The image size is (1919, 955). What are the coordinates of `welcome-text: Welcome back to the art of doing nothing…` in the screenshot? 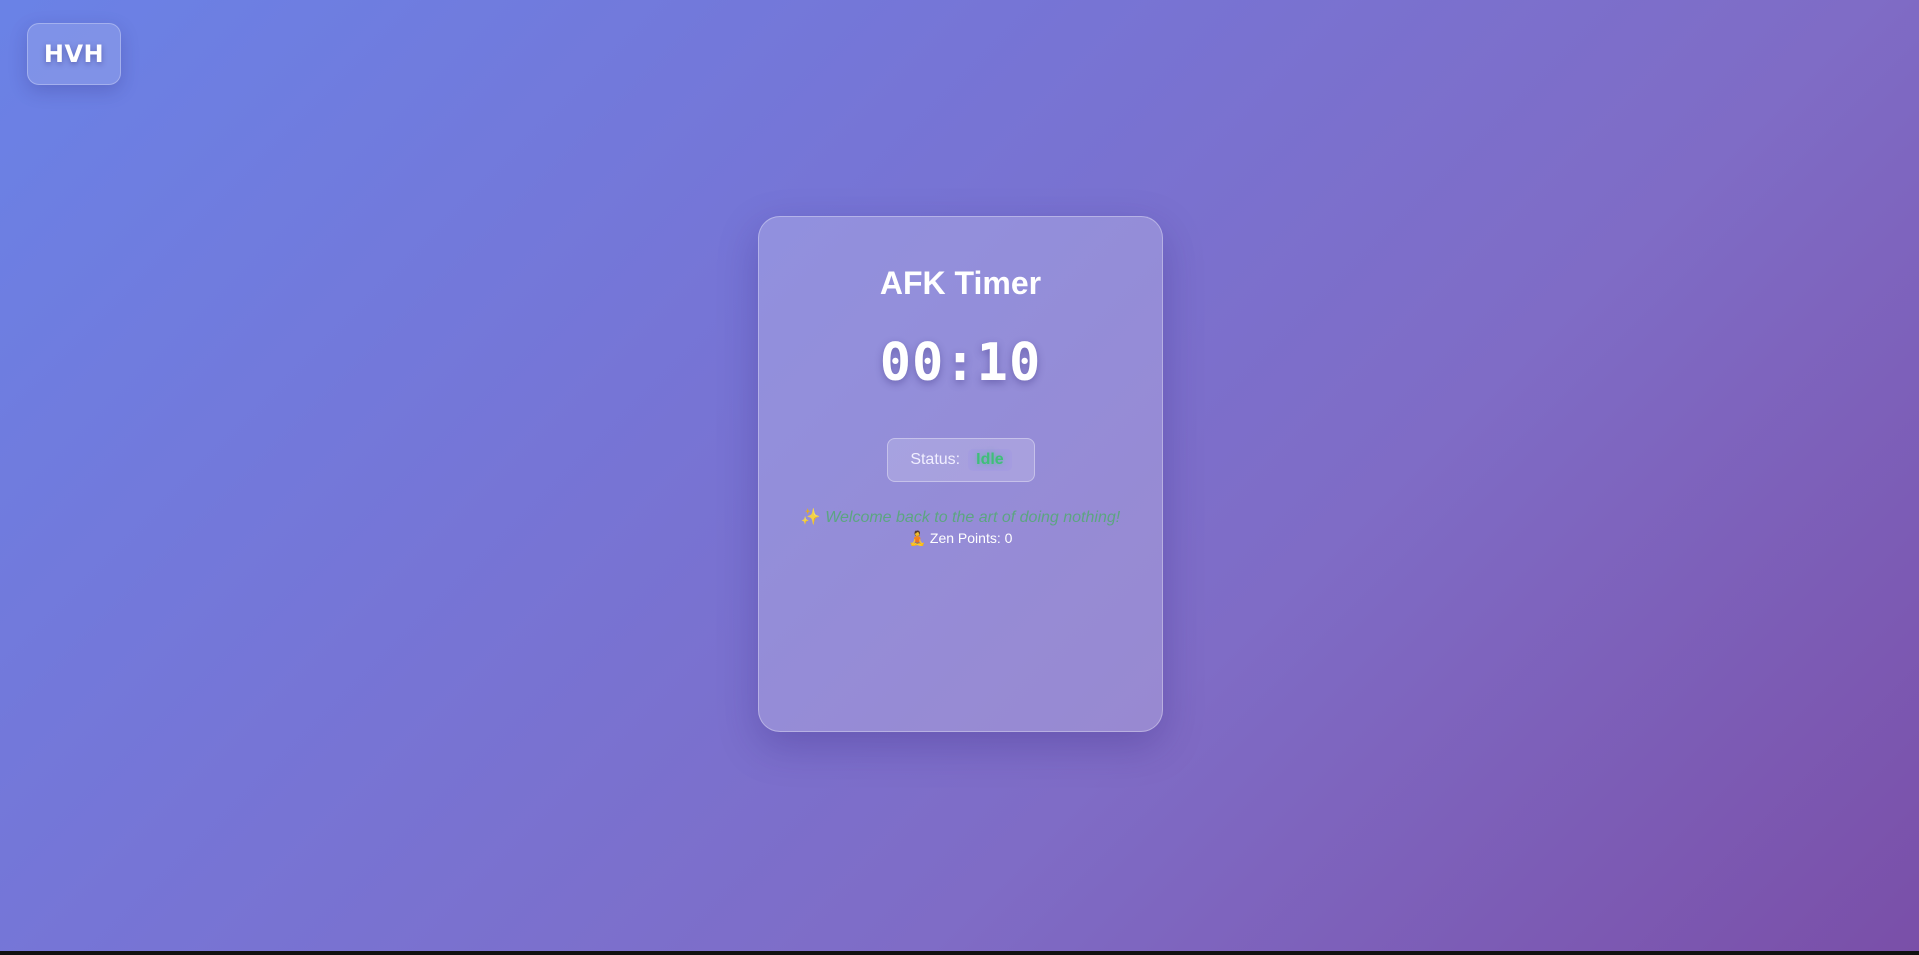 It's located at (973, 517).